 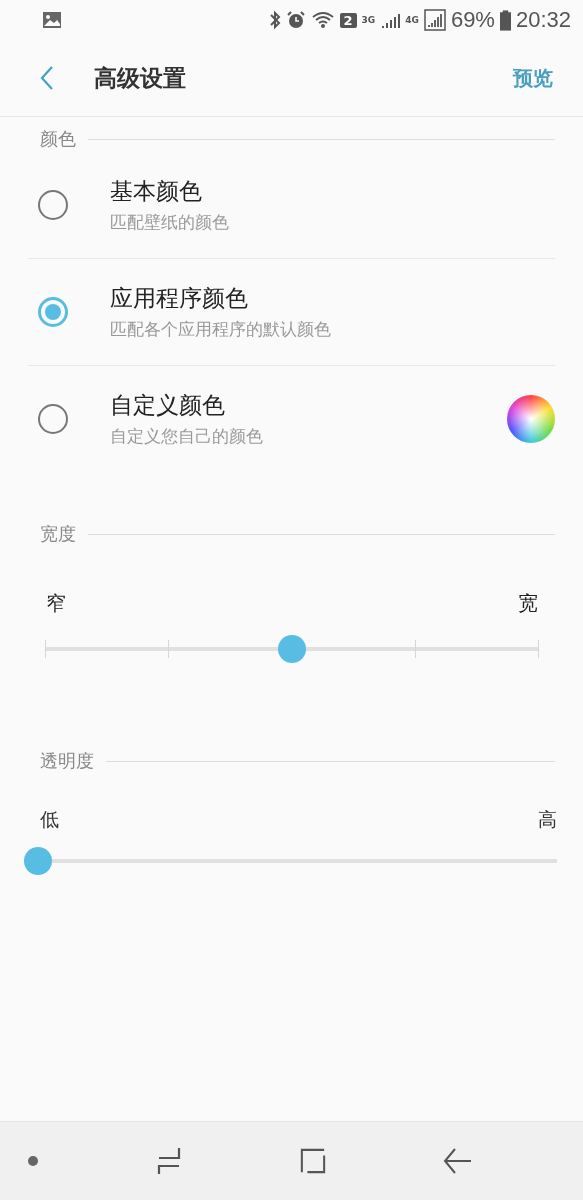 What do you see at coordinates (170, 222) in the screenshot?
I see `option-subtitle: 匹配壁纸的颜色` at bounding box center [170, 222].